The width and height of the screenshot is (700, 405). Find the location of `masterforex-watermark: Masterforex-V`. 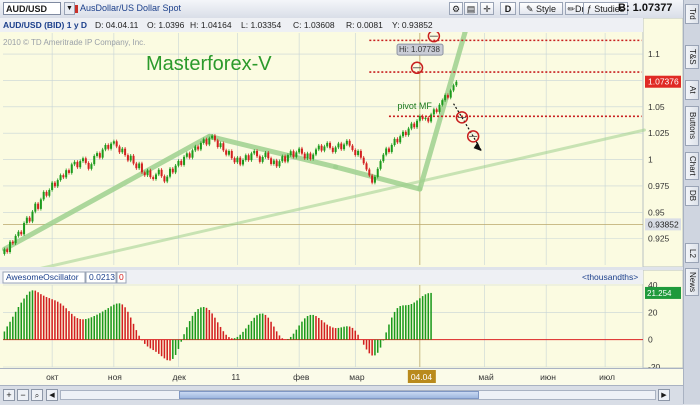

masterforex-watermark: Masterforex-V is located at coordinates (209, 64).